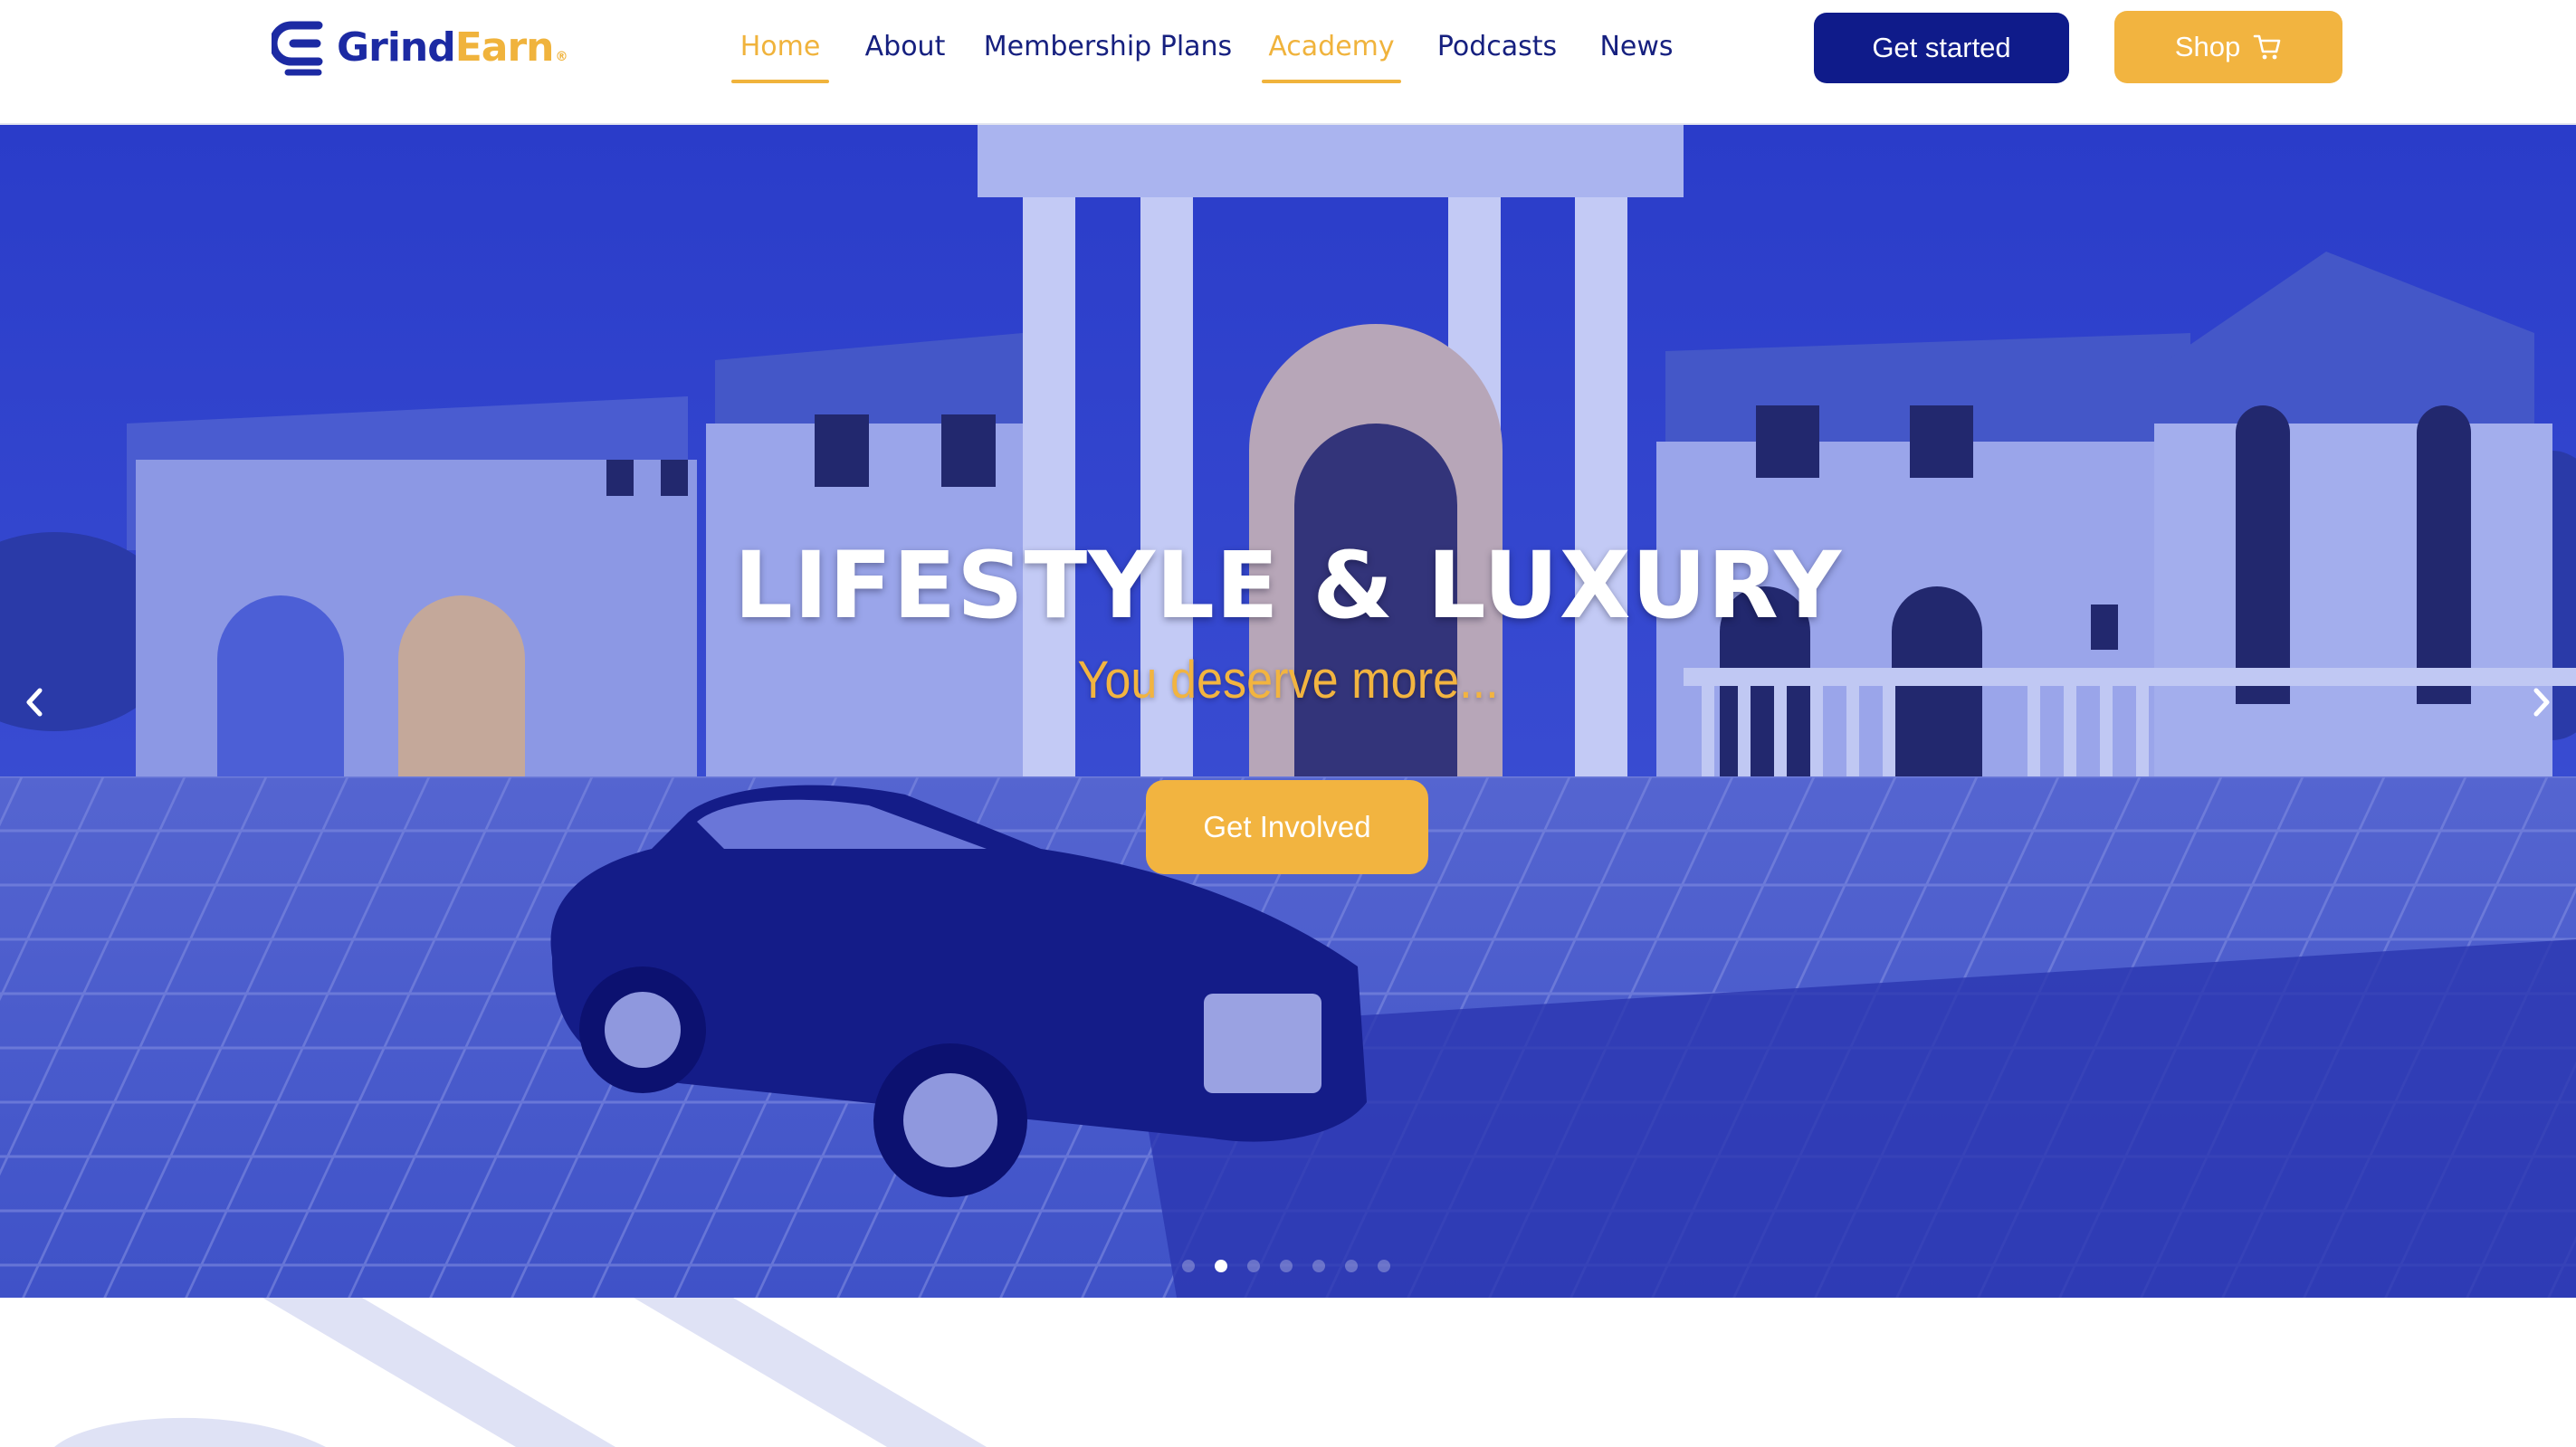 This screenshot has width=2576, height=1447. I want to click on section-background-decoration, so click(1288, 1373).